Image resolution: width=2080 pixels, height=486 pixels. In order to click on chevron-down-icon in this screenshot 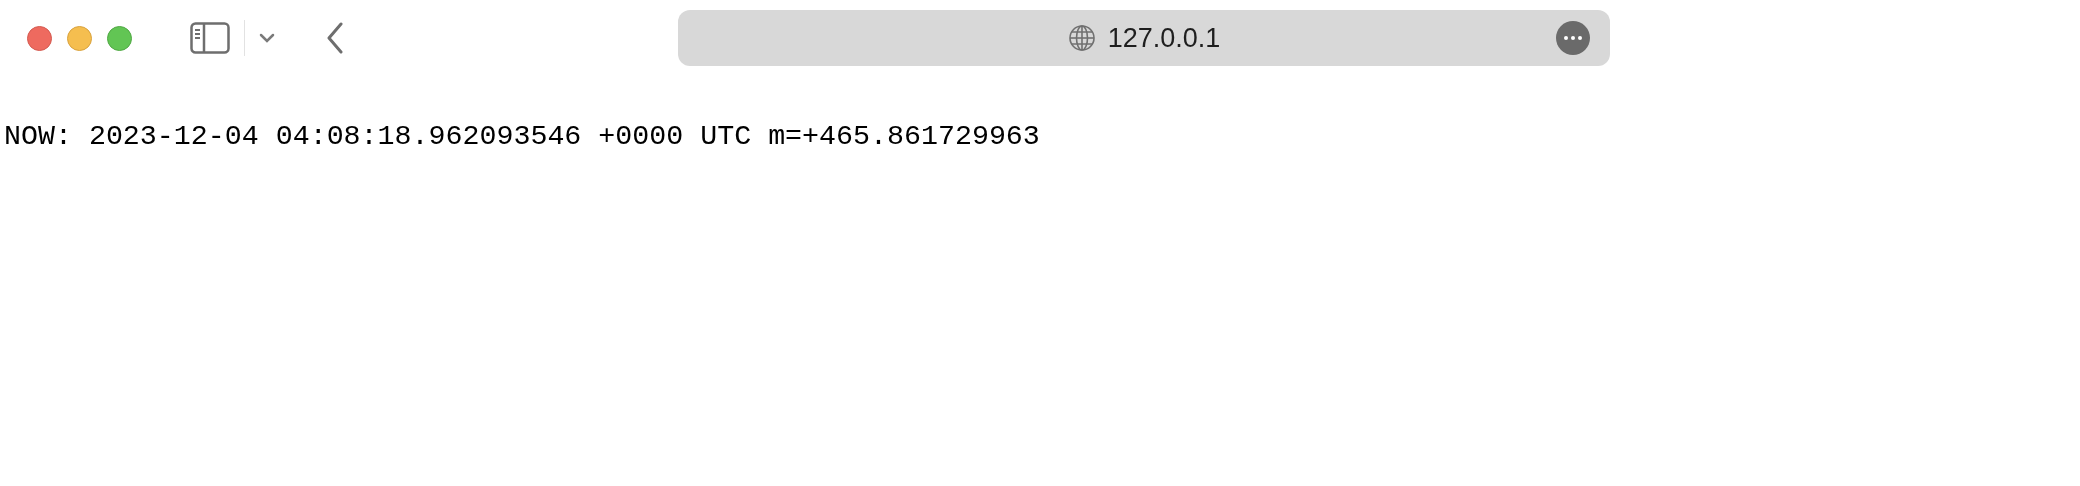, I will do `click(267, 38)`.